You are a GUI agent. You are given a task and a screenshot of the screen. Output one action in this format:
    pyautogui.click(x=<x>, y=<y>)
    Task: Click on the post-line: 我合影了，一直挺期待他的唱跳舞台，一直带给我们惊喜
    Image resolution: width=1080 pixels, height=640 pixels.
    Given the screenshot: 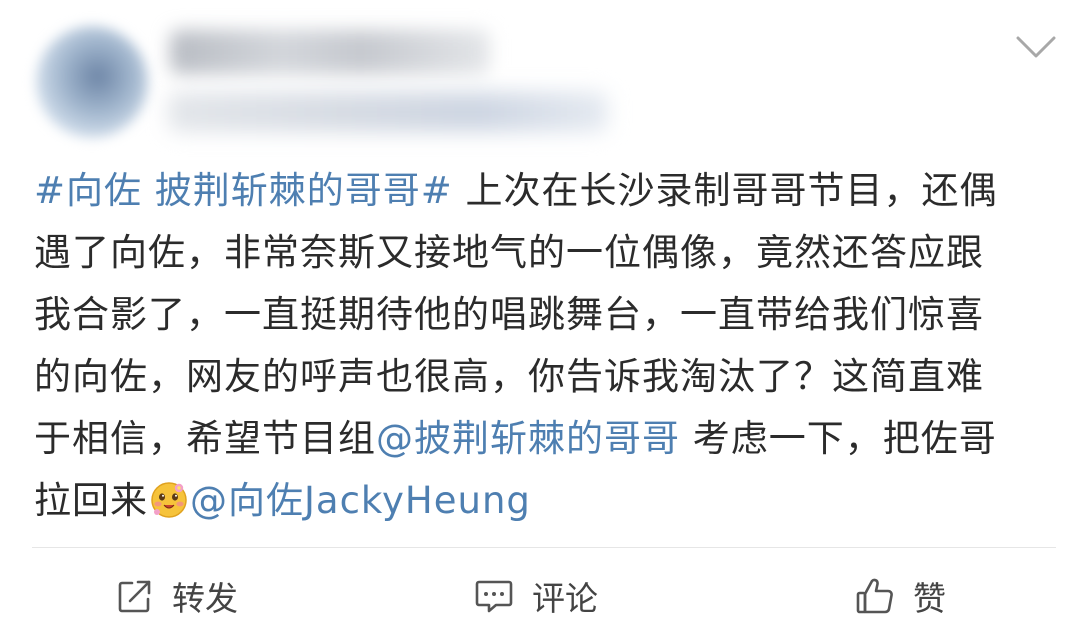 What is the action you would take?
    pyautogui.click(x=540, y=315)
    